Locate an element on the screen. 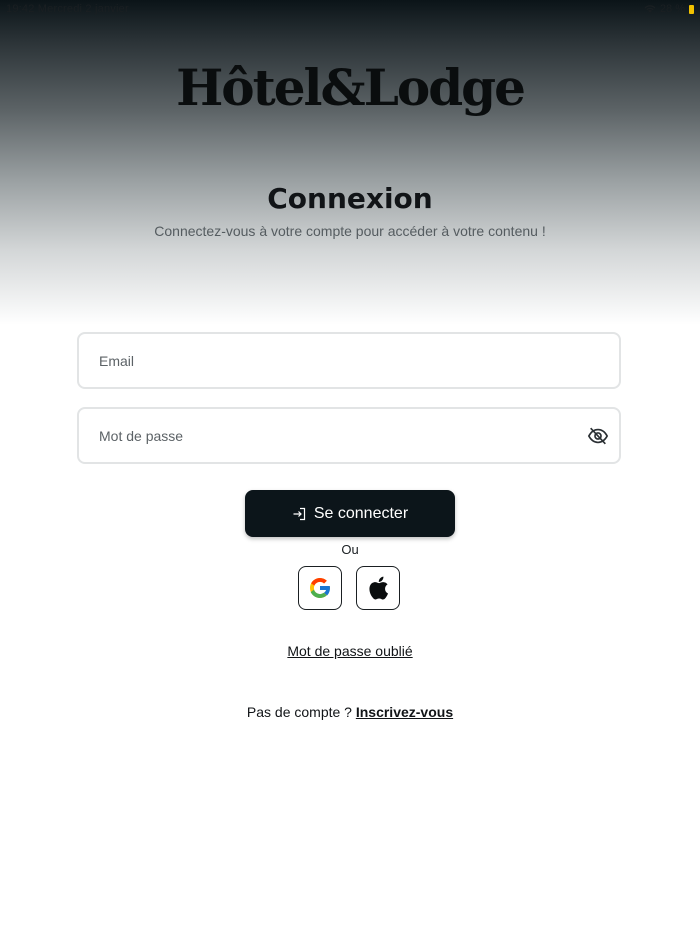 This screenshot has height=934, width=700. password-placeholder: Mot de passe is located at coordinates (141, 436).